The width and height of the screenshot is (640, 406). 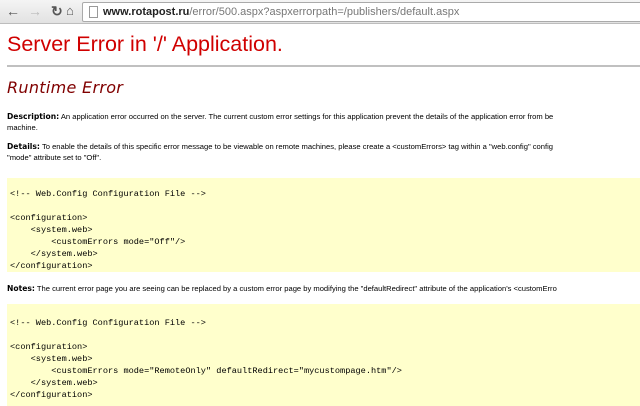 I want to click on description-text-2: machine., so click(x=22, y=127).